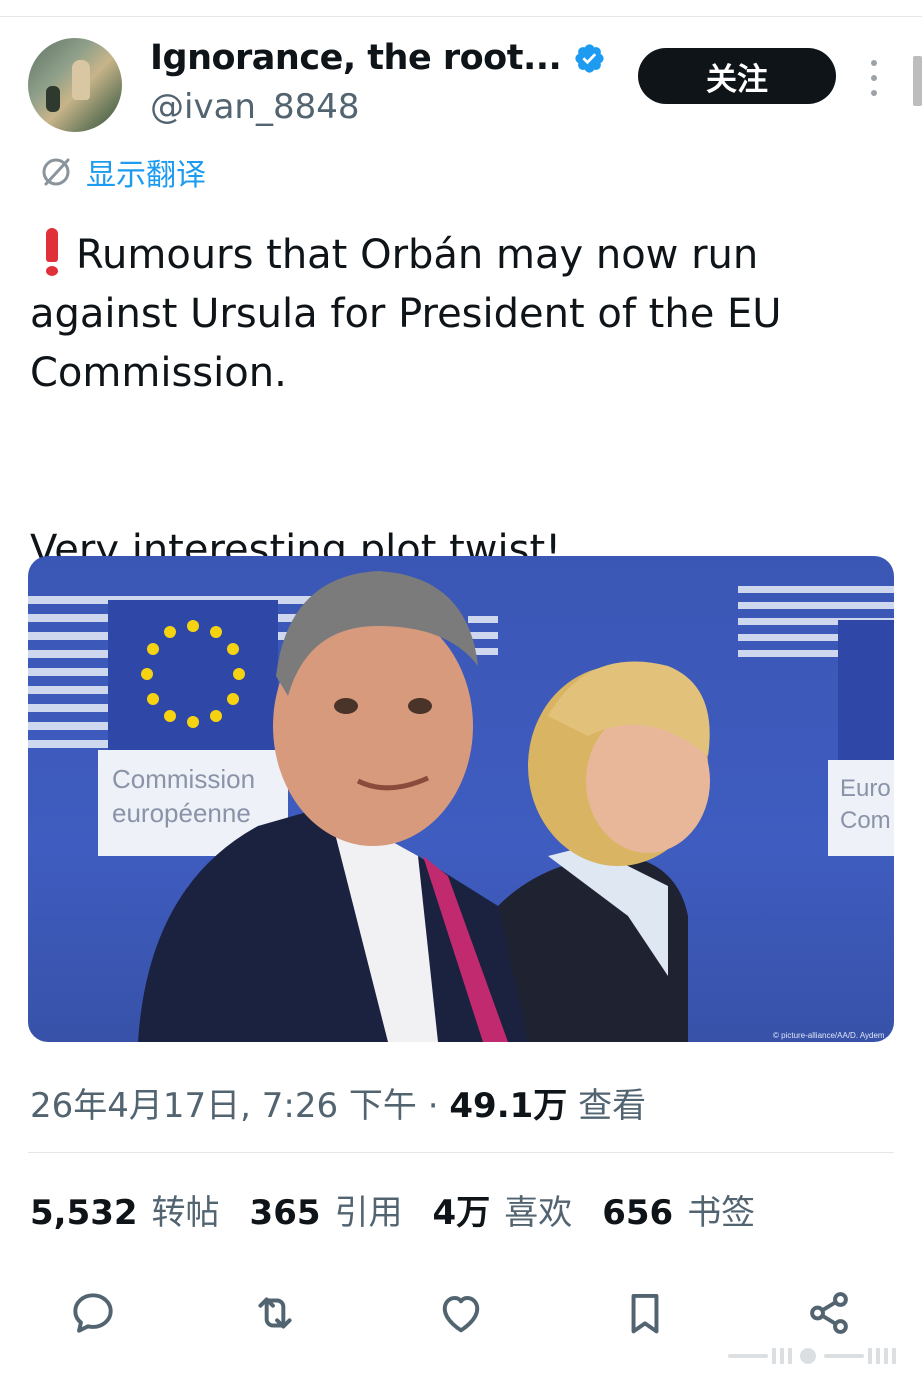  What do you see at coordinates (57, 490) in the screenshot?
I see `hungary-flag-icon` at bounding box center [57, 490].